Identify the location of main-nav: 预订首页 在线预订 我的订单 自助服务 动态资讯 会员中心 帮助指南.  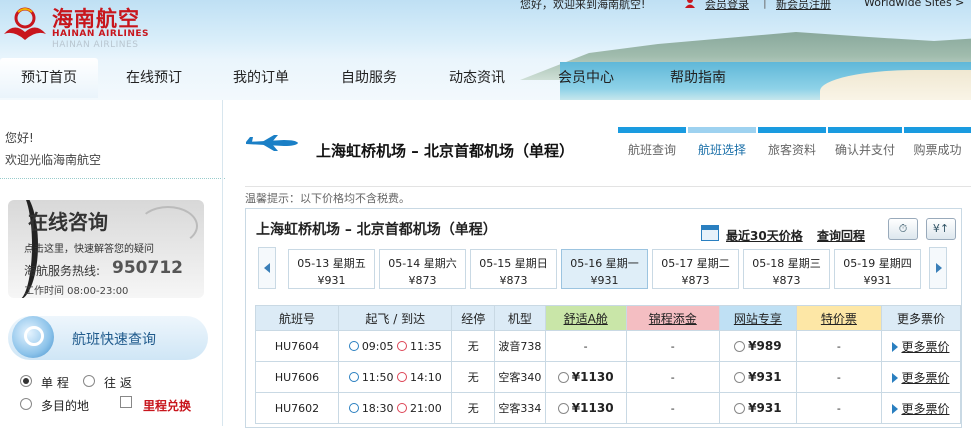
(485, 78).